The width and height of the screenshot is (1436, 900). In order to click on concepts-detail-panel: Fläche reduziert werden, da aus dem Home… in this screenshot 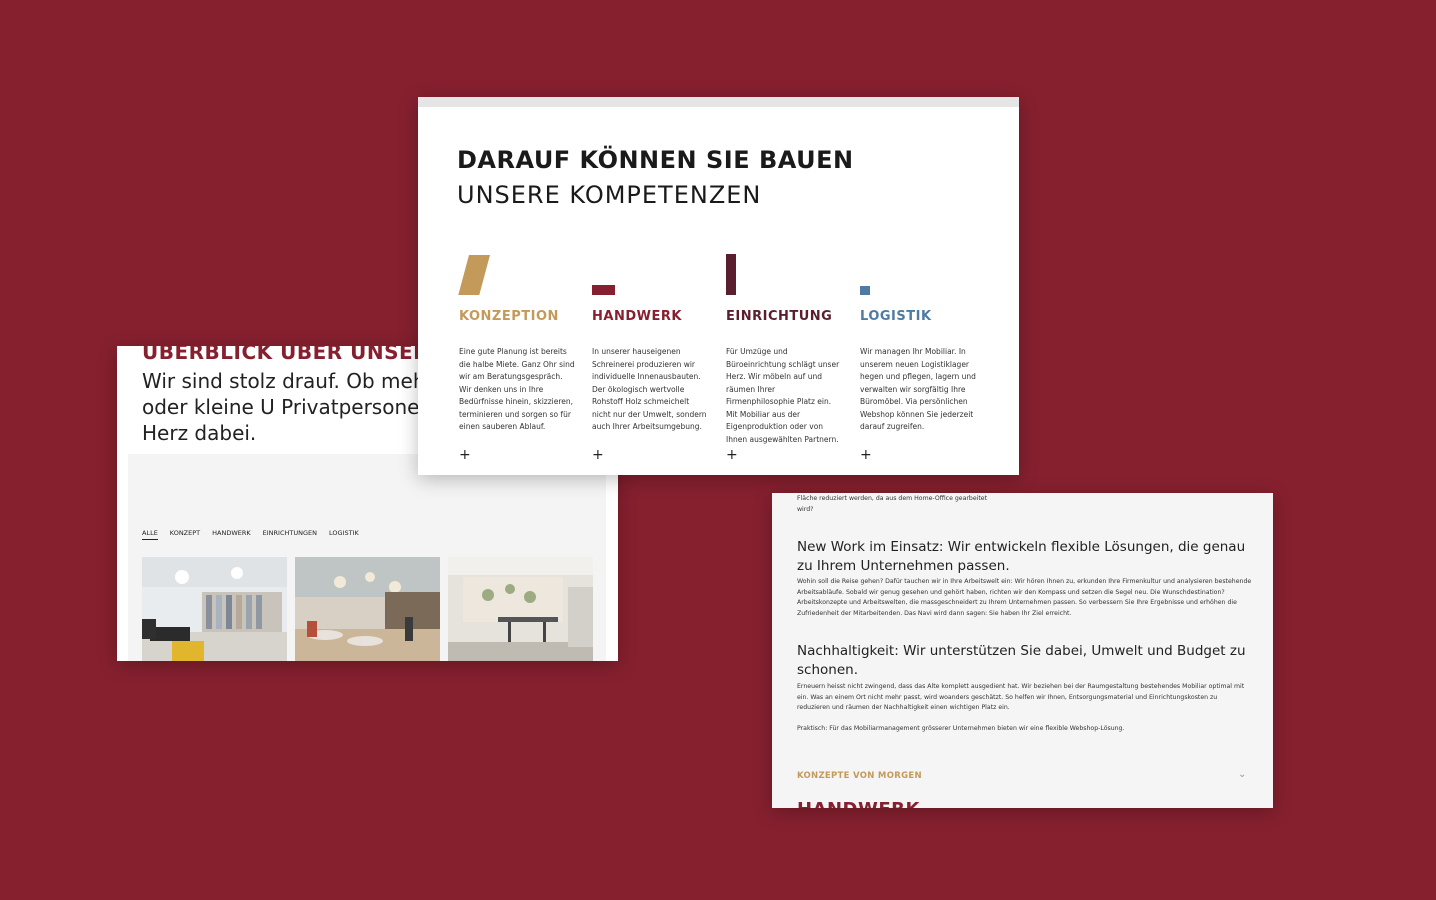, I will do `click(1022, 650)`.